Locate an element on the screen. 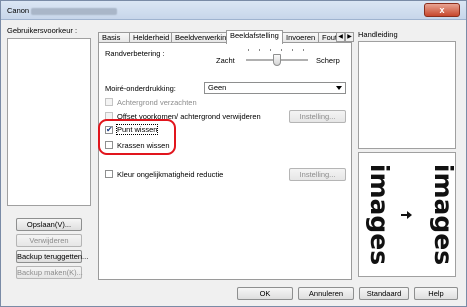  arrow-right-icon is located at coordinates (406, 215).